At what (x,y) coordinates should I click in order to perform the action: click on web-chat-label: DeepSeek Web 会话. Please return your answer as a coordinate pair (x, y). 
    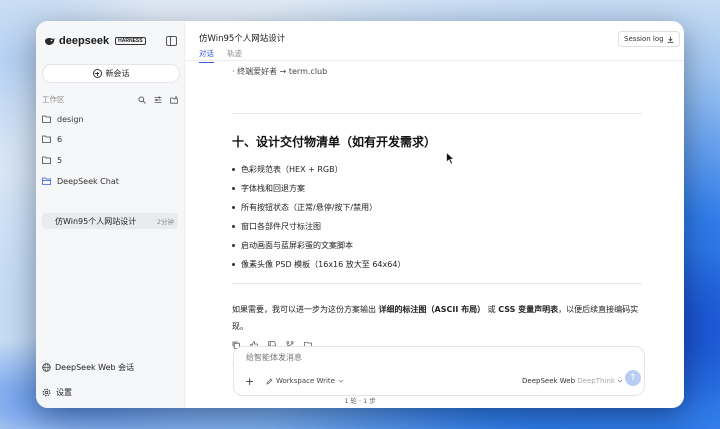
    Looking at the image, I should click on (95, 367).